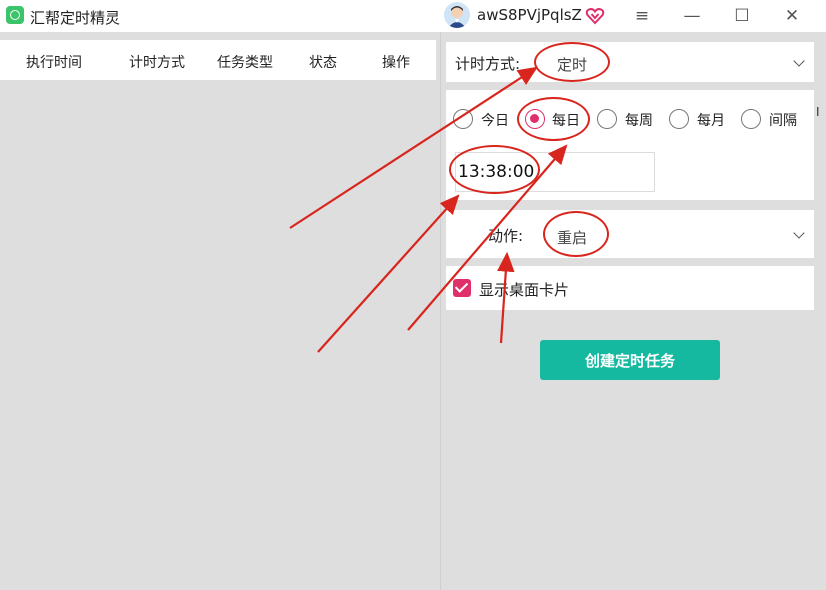 The image size is (826, 590). What do you see at coordinates (639, 120) in the screenshot?
I see `radio-label-weekly: 每周` at bounding box center [639, 120].